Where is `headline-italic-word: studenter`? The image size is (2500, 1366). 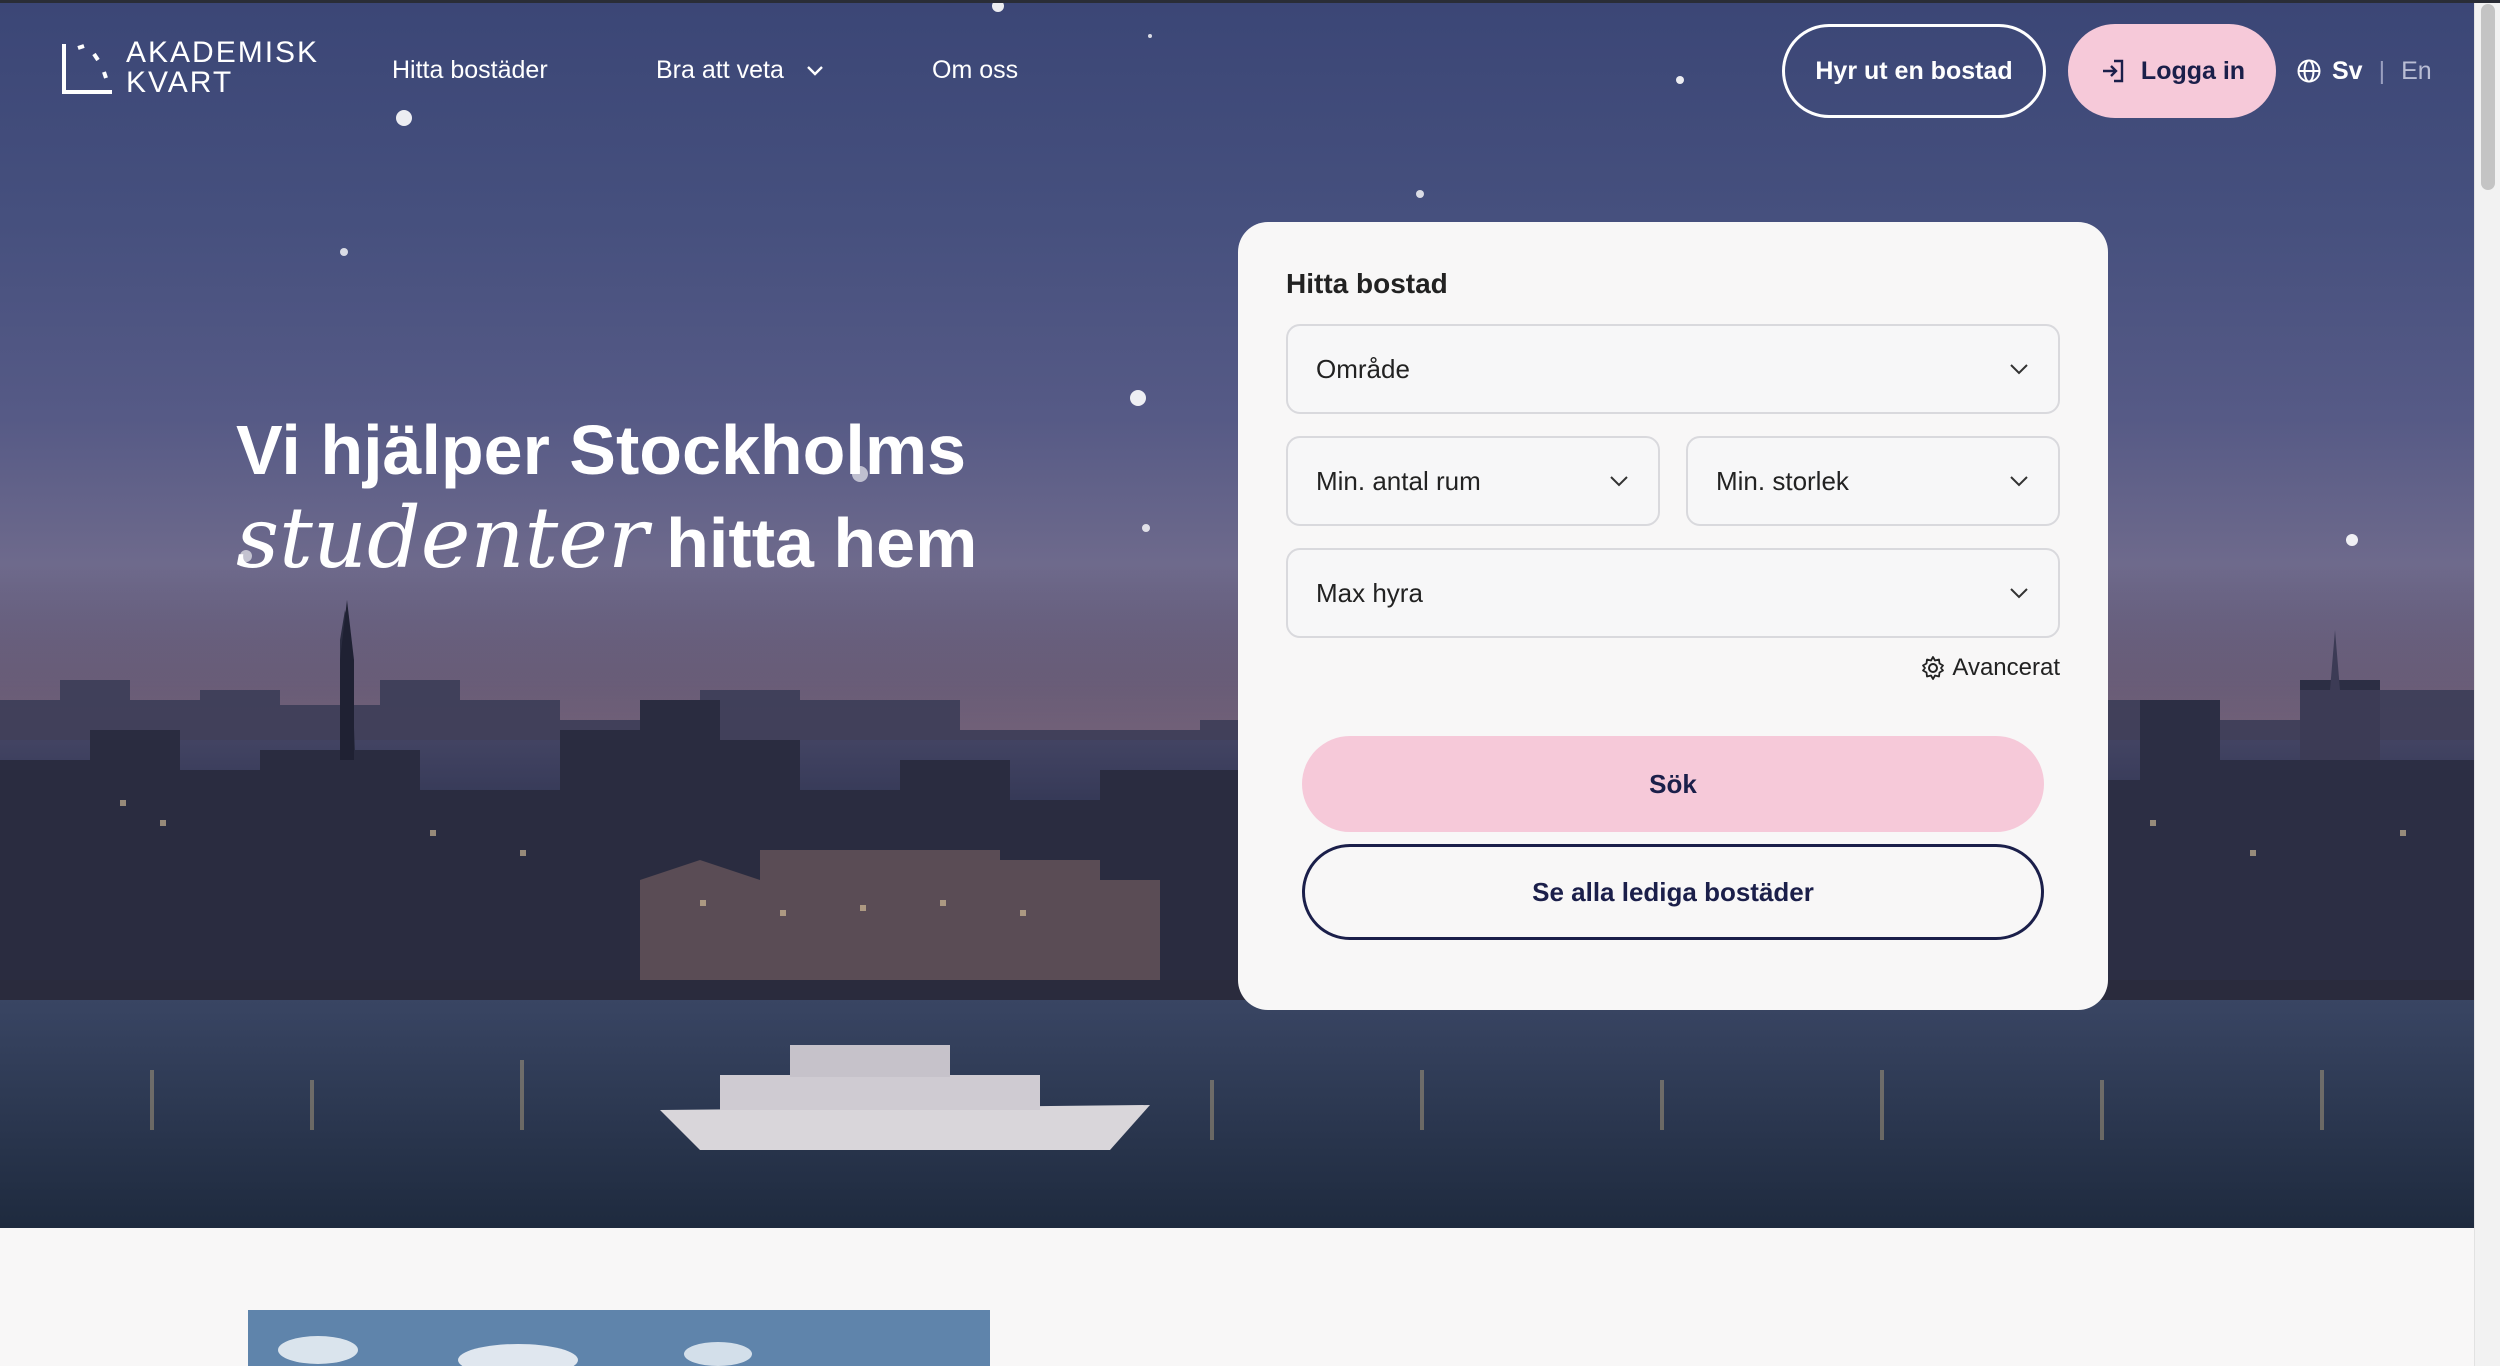
headline-italic-word: studenter is located at coordinates (442, 538).